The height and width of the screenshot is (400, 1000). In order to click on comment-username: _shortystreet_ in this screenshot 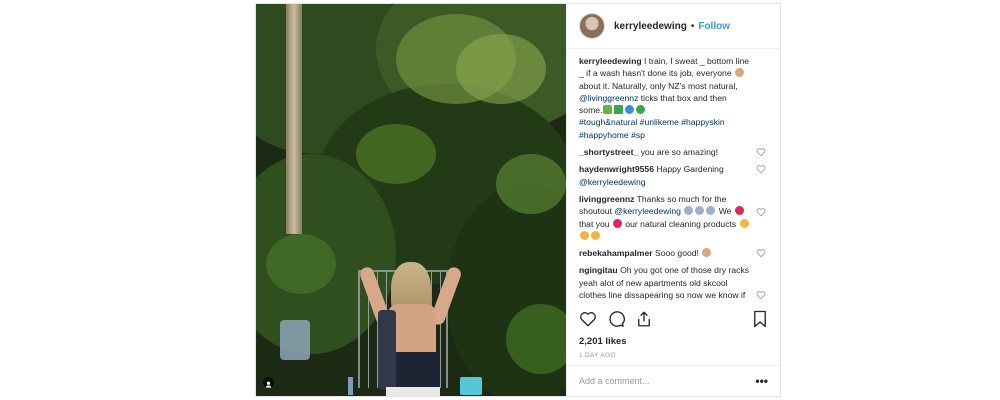, I will do `click(608, 152)`.